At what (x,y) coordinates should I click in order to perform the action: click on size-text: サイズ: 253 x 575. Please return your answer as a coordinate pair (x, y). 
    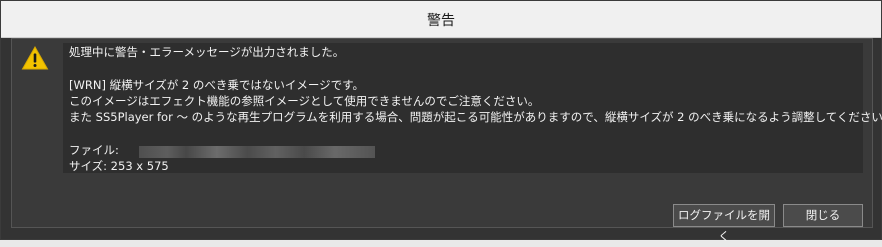
    Looking at the image, I should click on (119, 166).